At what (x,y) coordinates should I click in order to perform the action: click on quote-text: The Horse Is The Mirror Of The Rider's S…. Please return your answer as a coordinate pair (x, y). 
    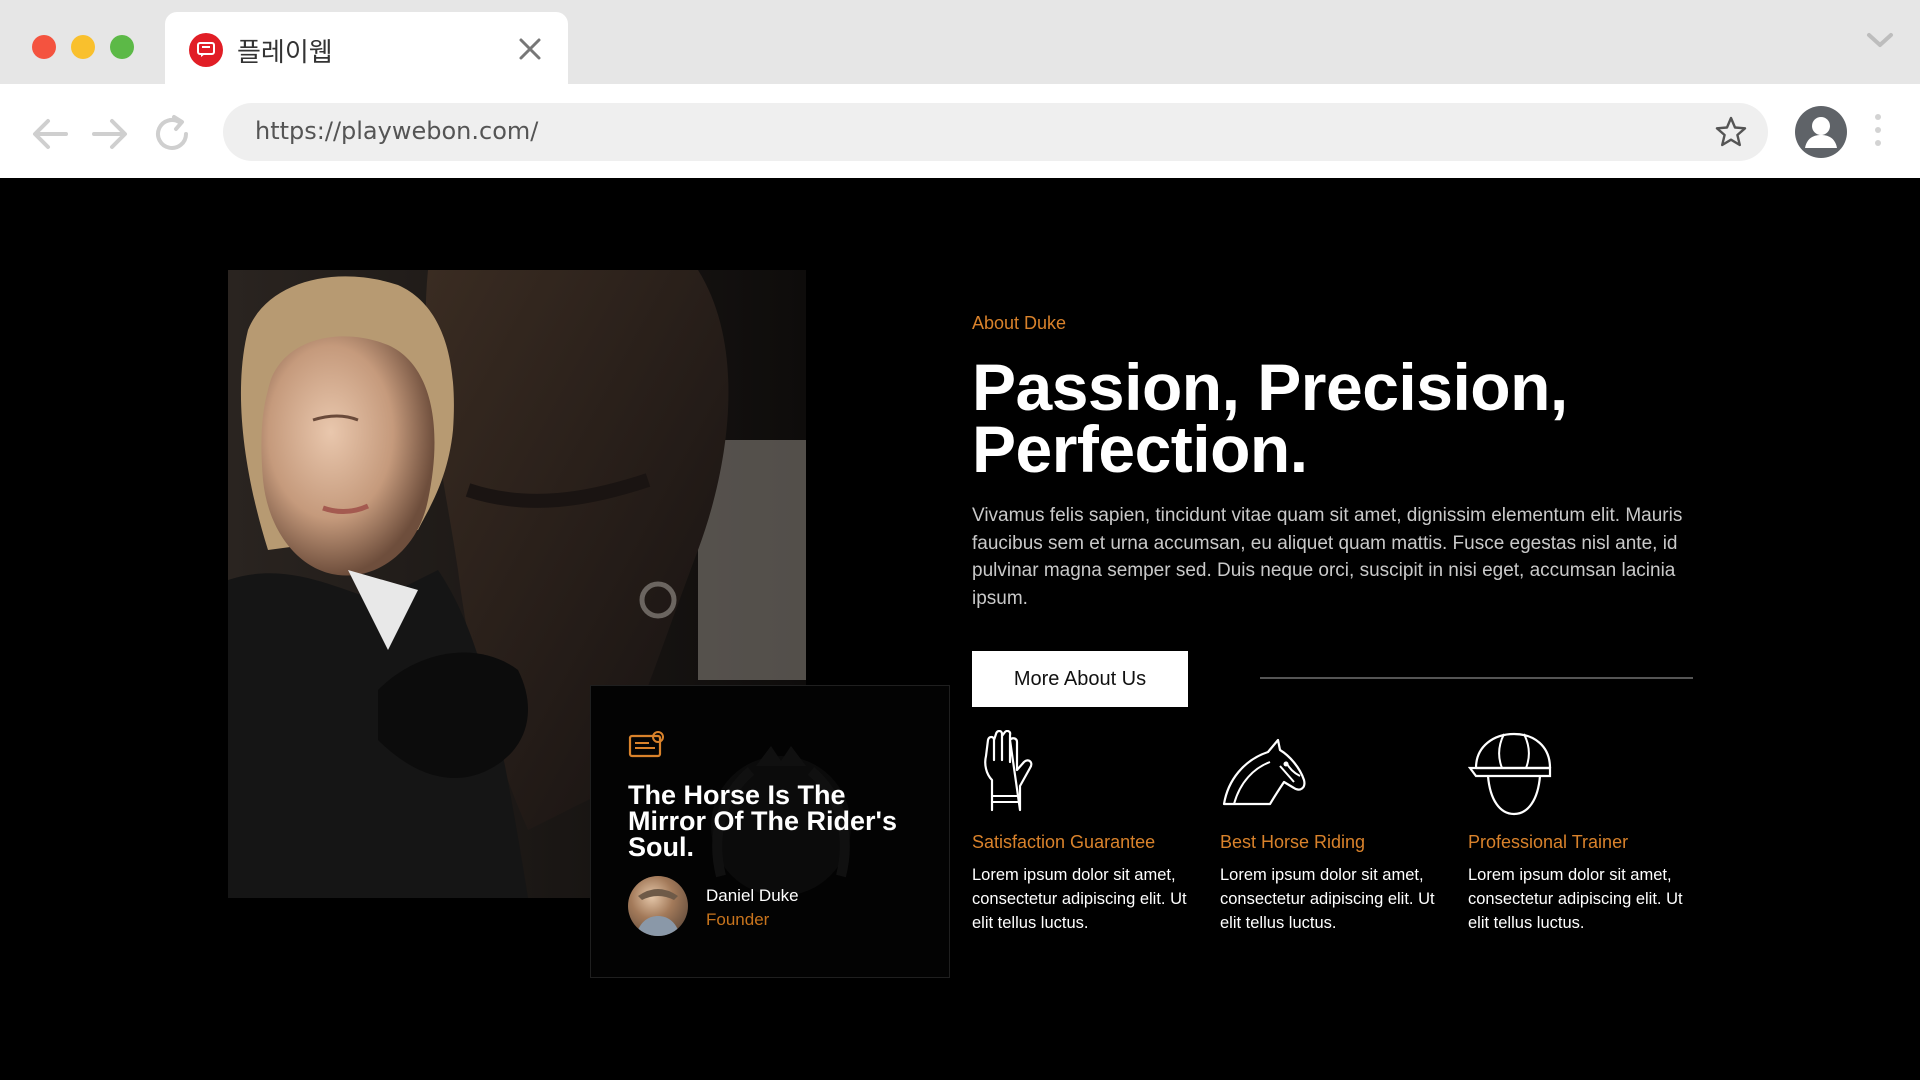
    Looking at the image, I should click on (762, 821).